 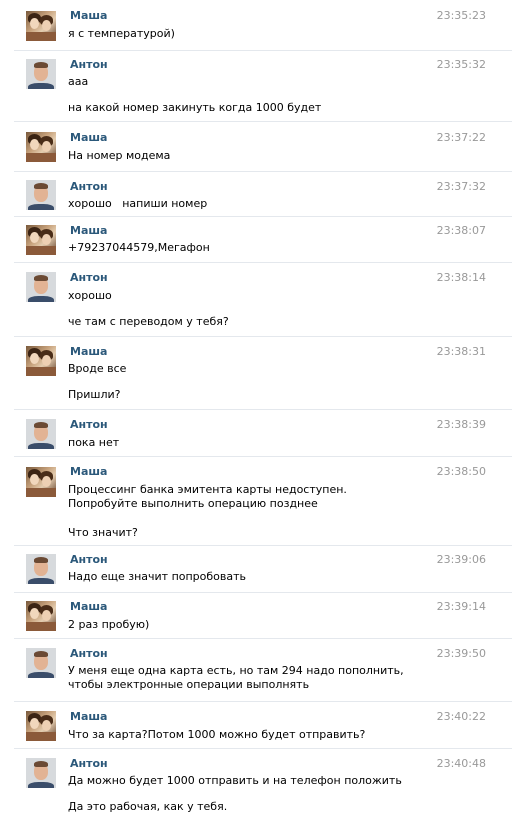 What do you see at coordinates (461, 763) in the screenshot?
I see `message-time: 23:40:48` at bounding box center [461, 763].